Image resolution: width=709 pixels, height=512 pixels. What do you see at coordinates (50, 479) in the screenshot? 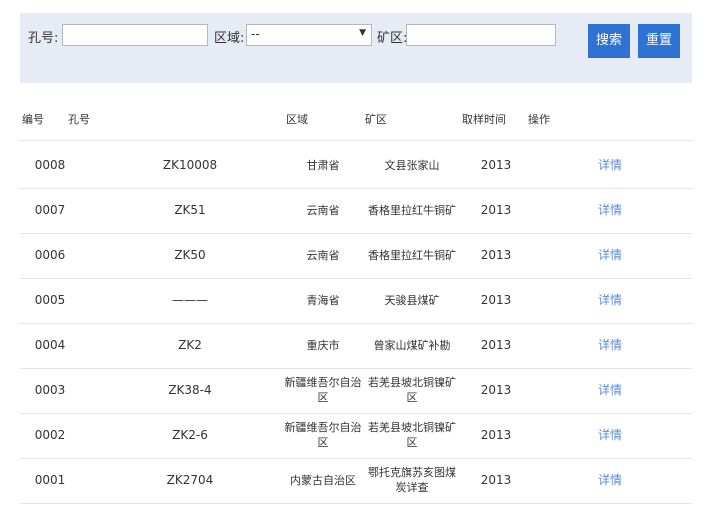
I see `cell-id: 0001` at bounding box center [50, 479].